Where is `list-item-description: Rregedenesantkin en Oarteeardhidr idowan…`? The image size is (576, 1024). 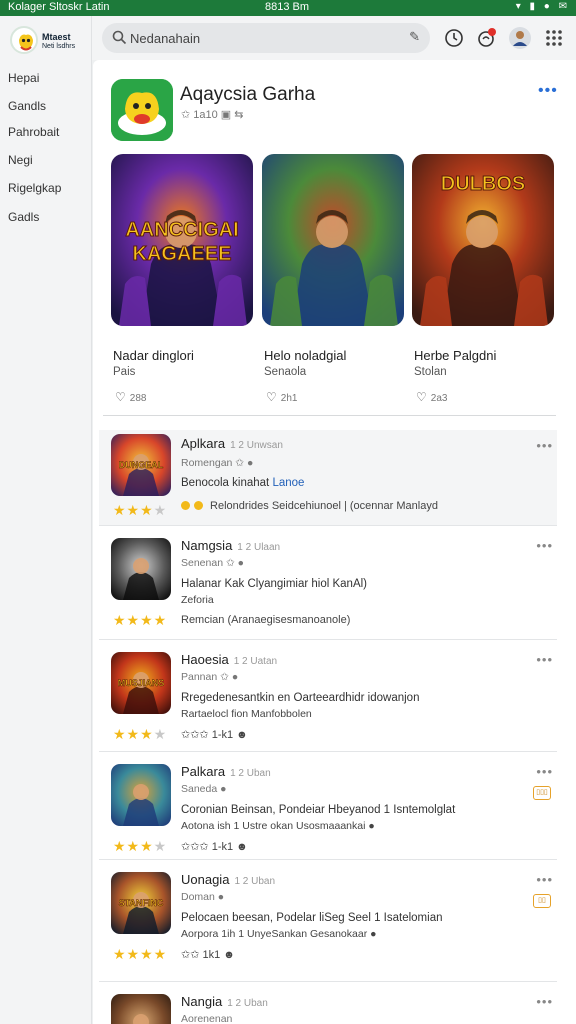
list-item-description: Rregedenesantkin en Oarteeardhidr idowan… is located at coordinates (300, 698).